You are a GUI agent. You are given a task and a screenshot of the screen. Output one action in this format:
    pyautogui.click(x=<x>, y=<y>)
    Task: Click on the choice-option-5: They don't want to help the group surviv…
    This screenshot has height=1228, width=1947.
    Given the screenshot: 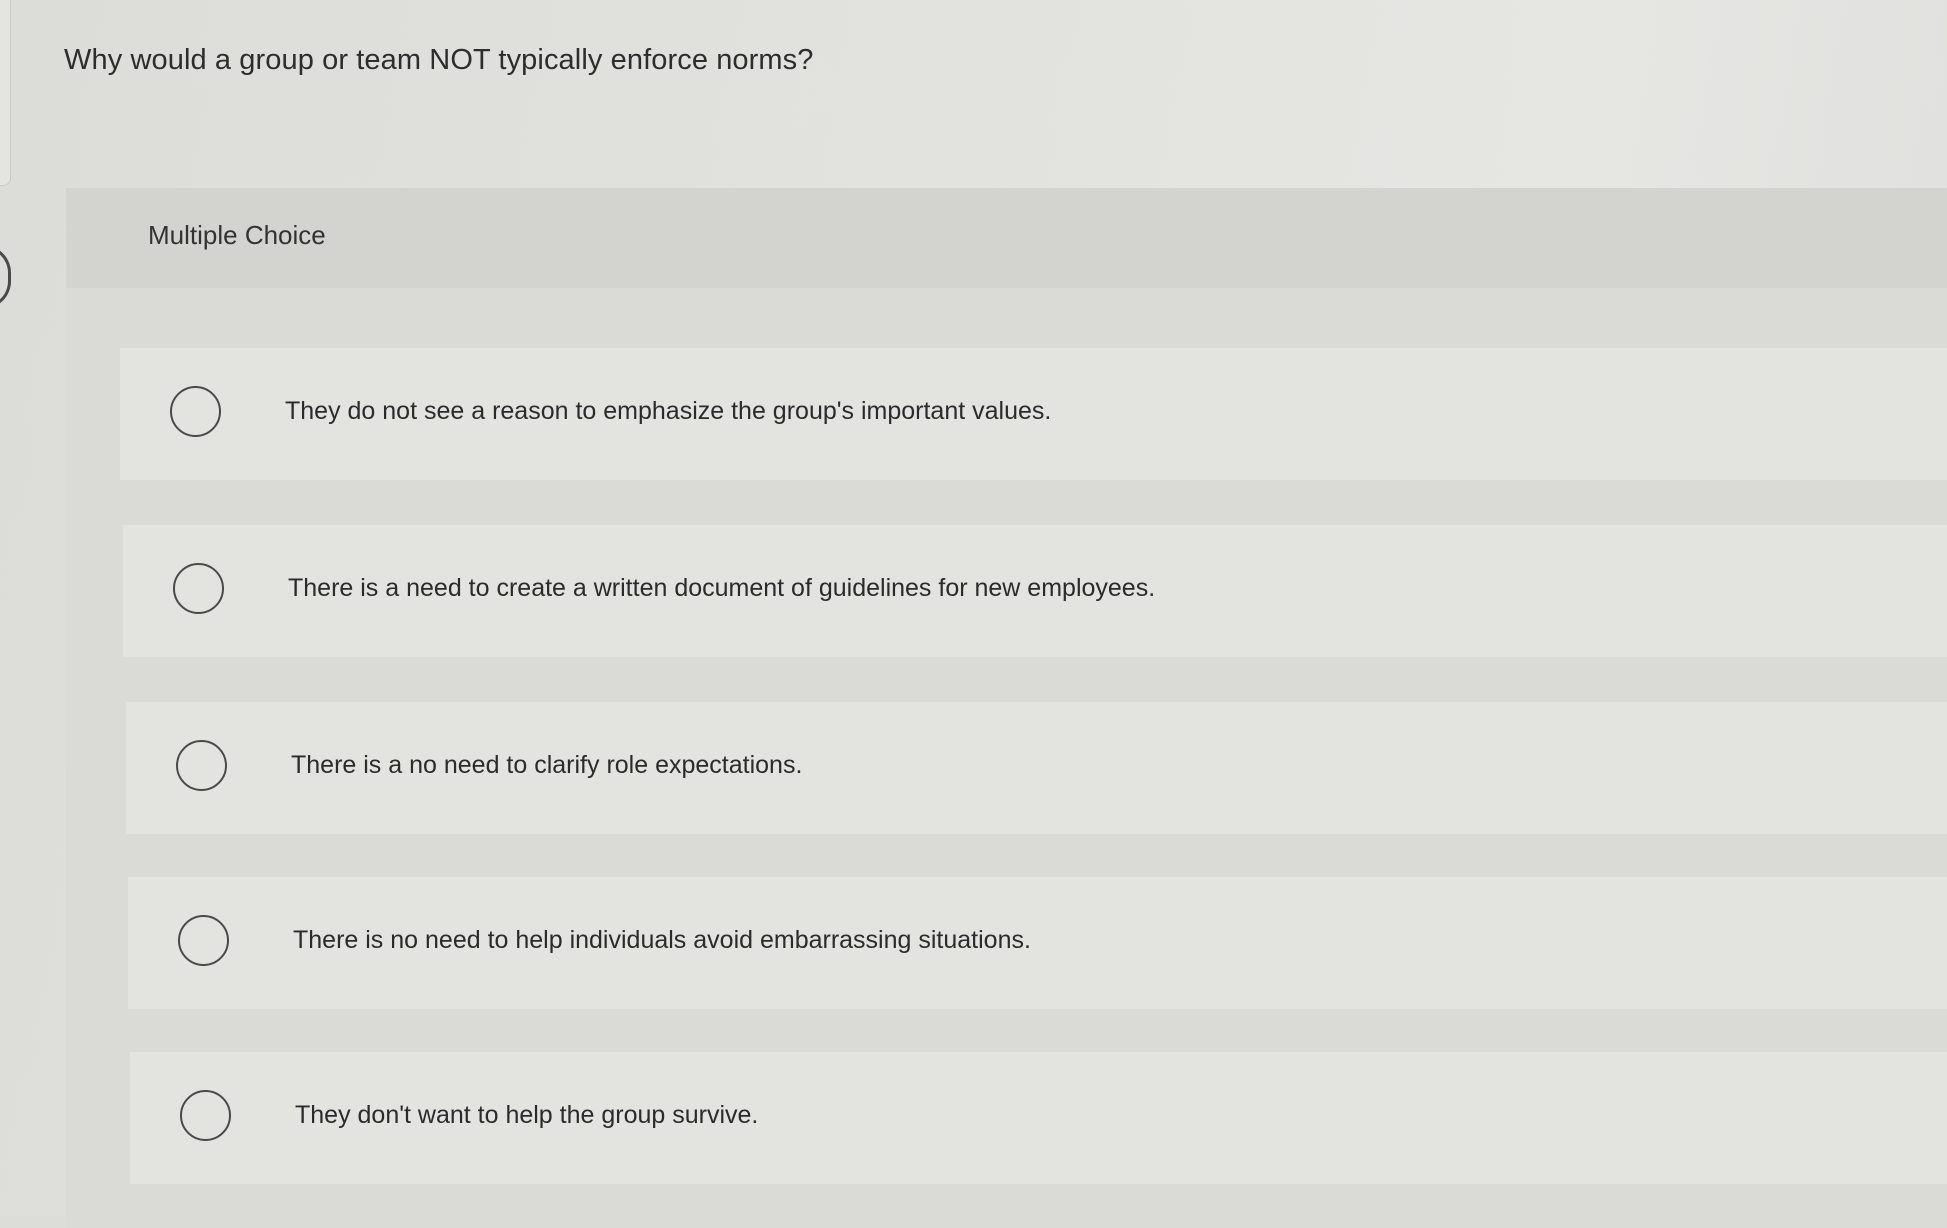 What is the action you would take?
    pyautogui.click(x=1038, y=1118)
    